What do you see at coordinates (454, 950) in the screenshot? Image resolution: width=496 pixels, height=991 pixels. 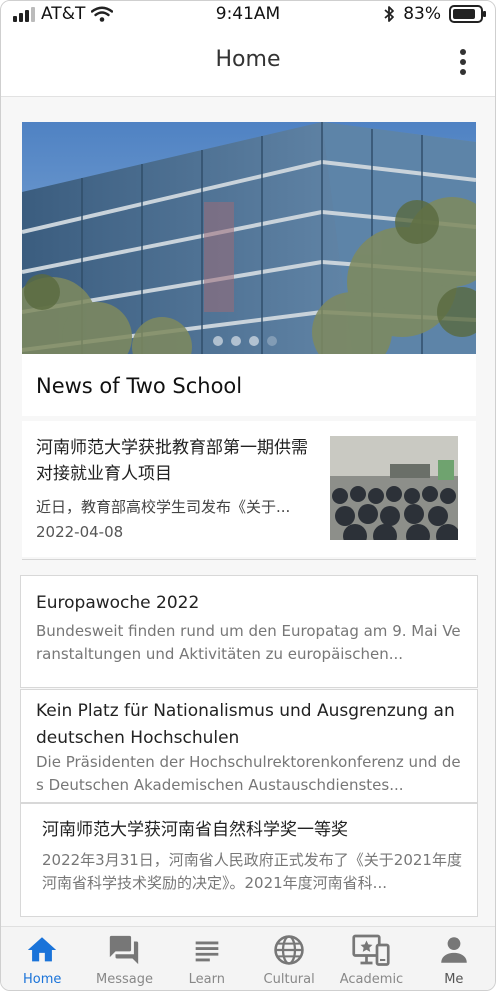 I see `person-icon` at bounding box center [454, 950].